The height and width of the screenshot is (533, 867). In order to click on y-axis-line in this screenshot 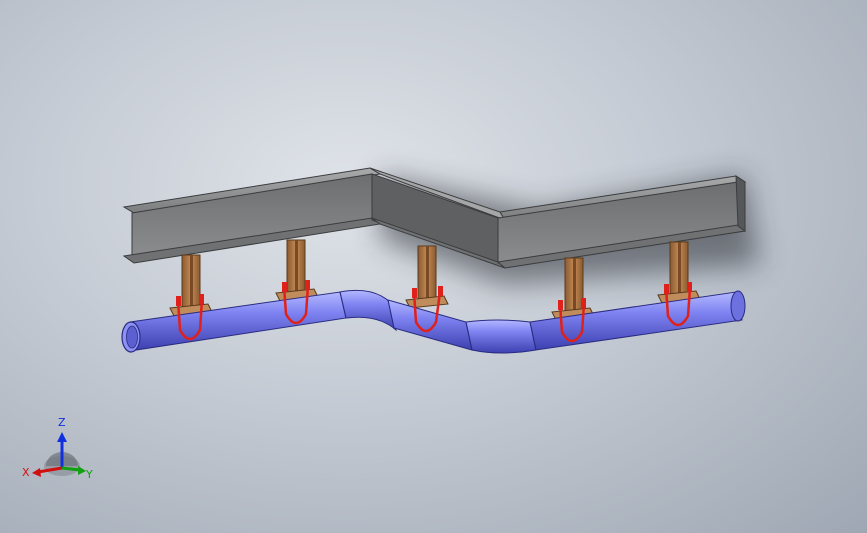, I will do `click(71, 469)`.